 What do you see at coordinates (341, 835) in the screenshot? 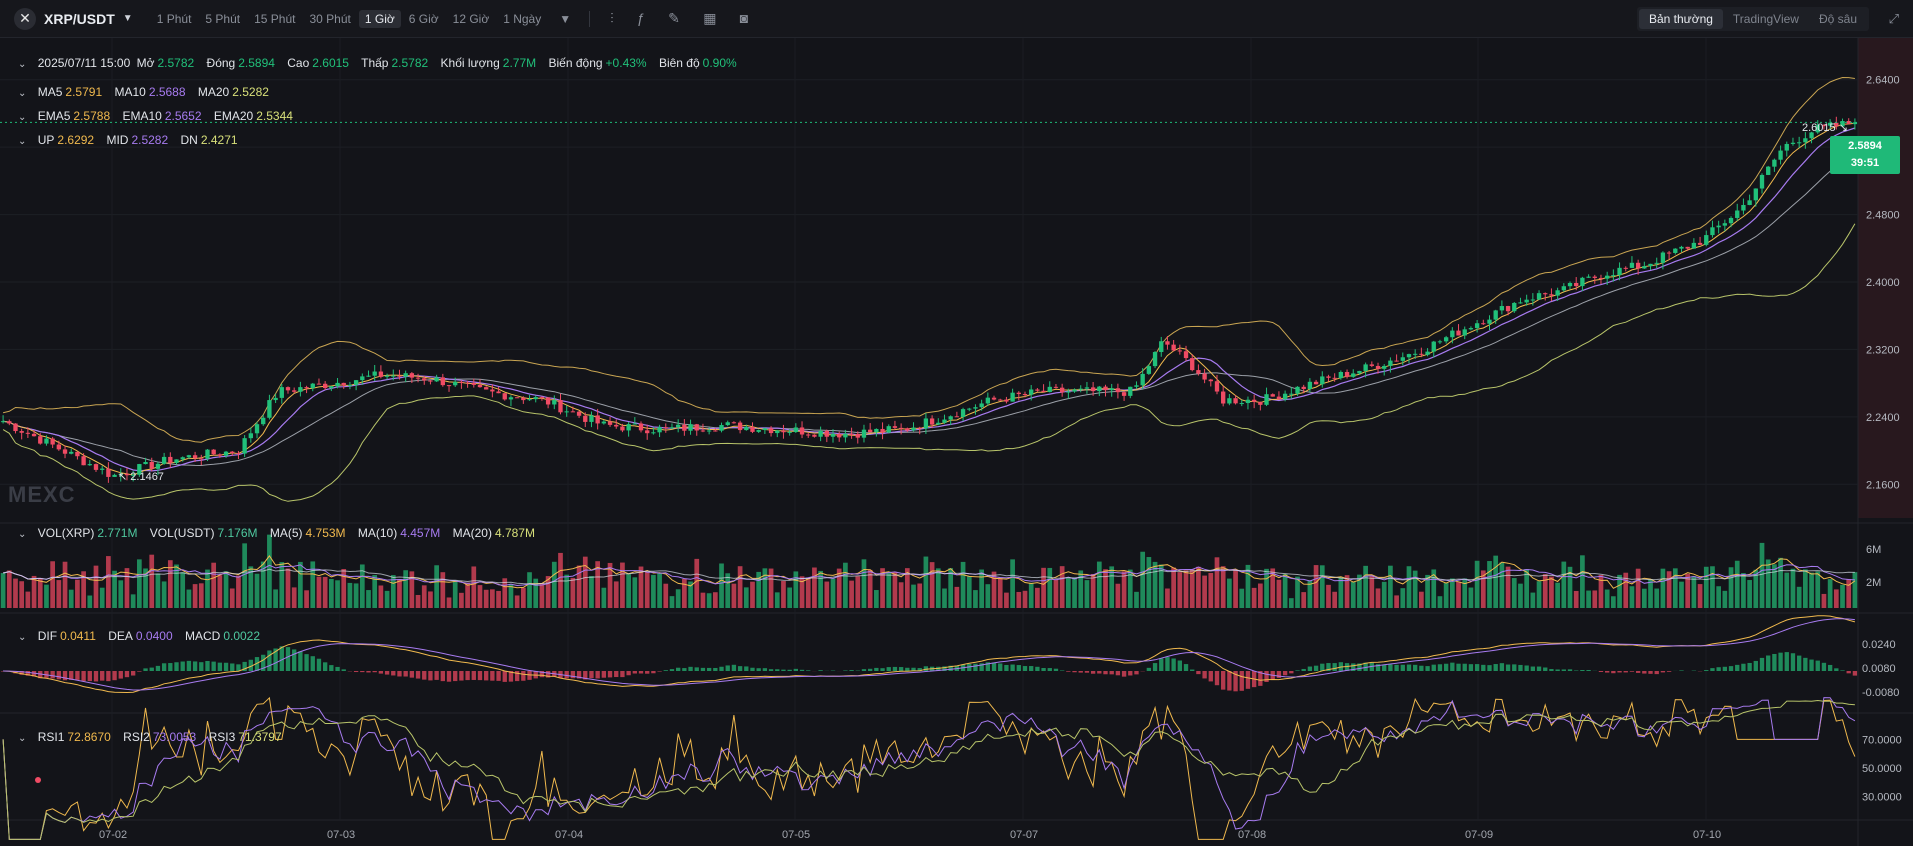
I see `time-tick-label: 07-03` at bounding box center [341, 835].